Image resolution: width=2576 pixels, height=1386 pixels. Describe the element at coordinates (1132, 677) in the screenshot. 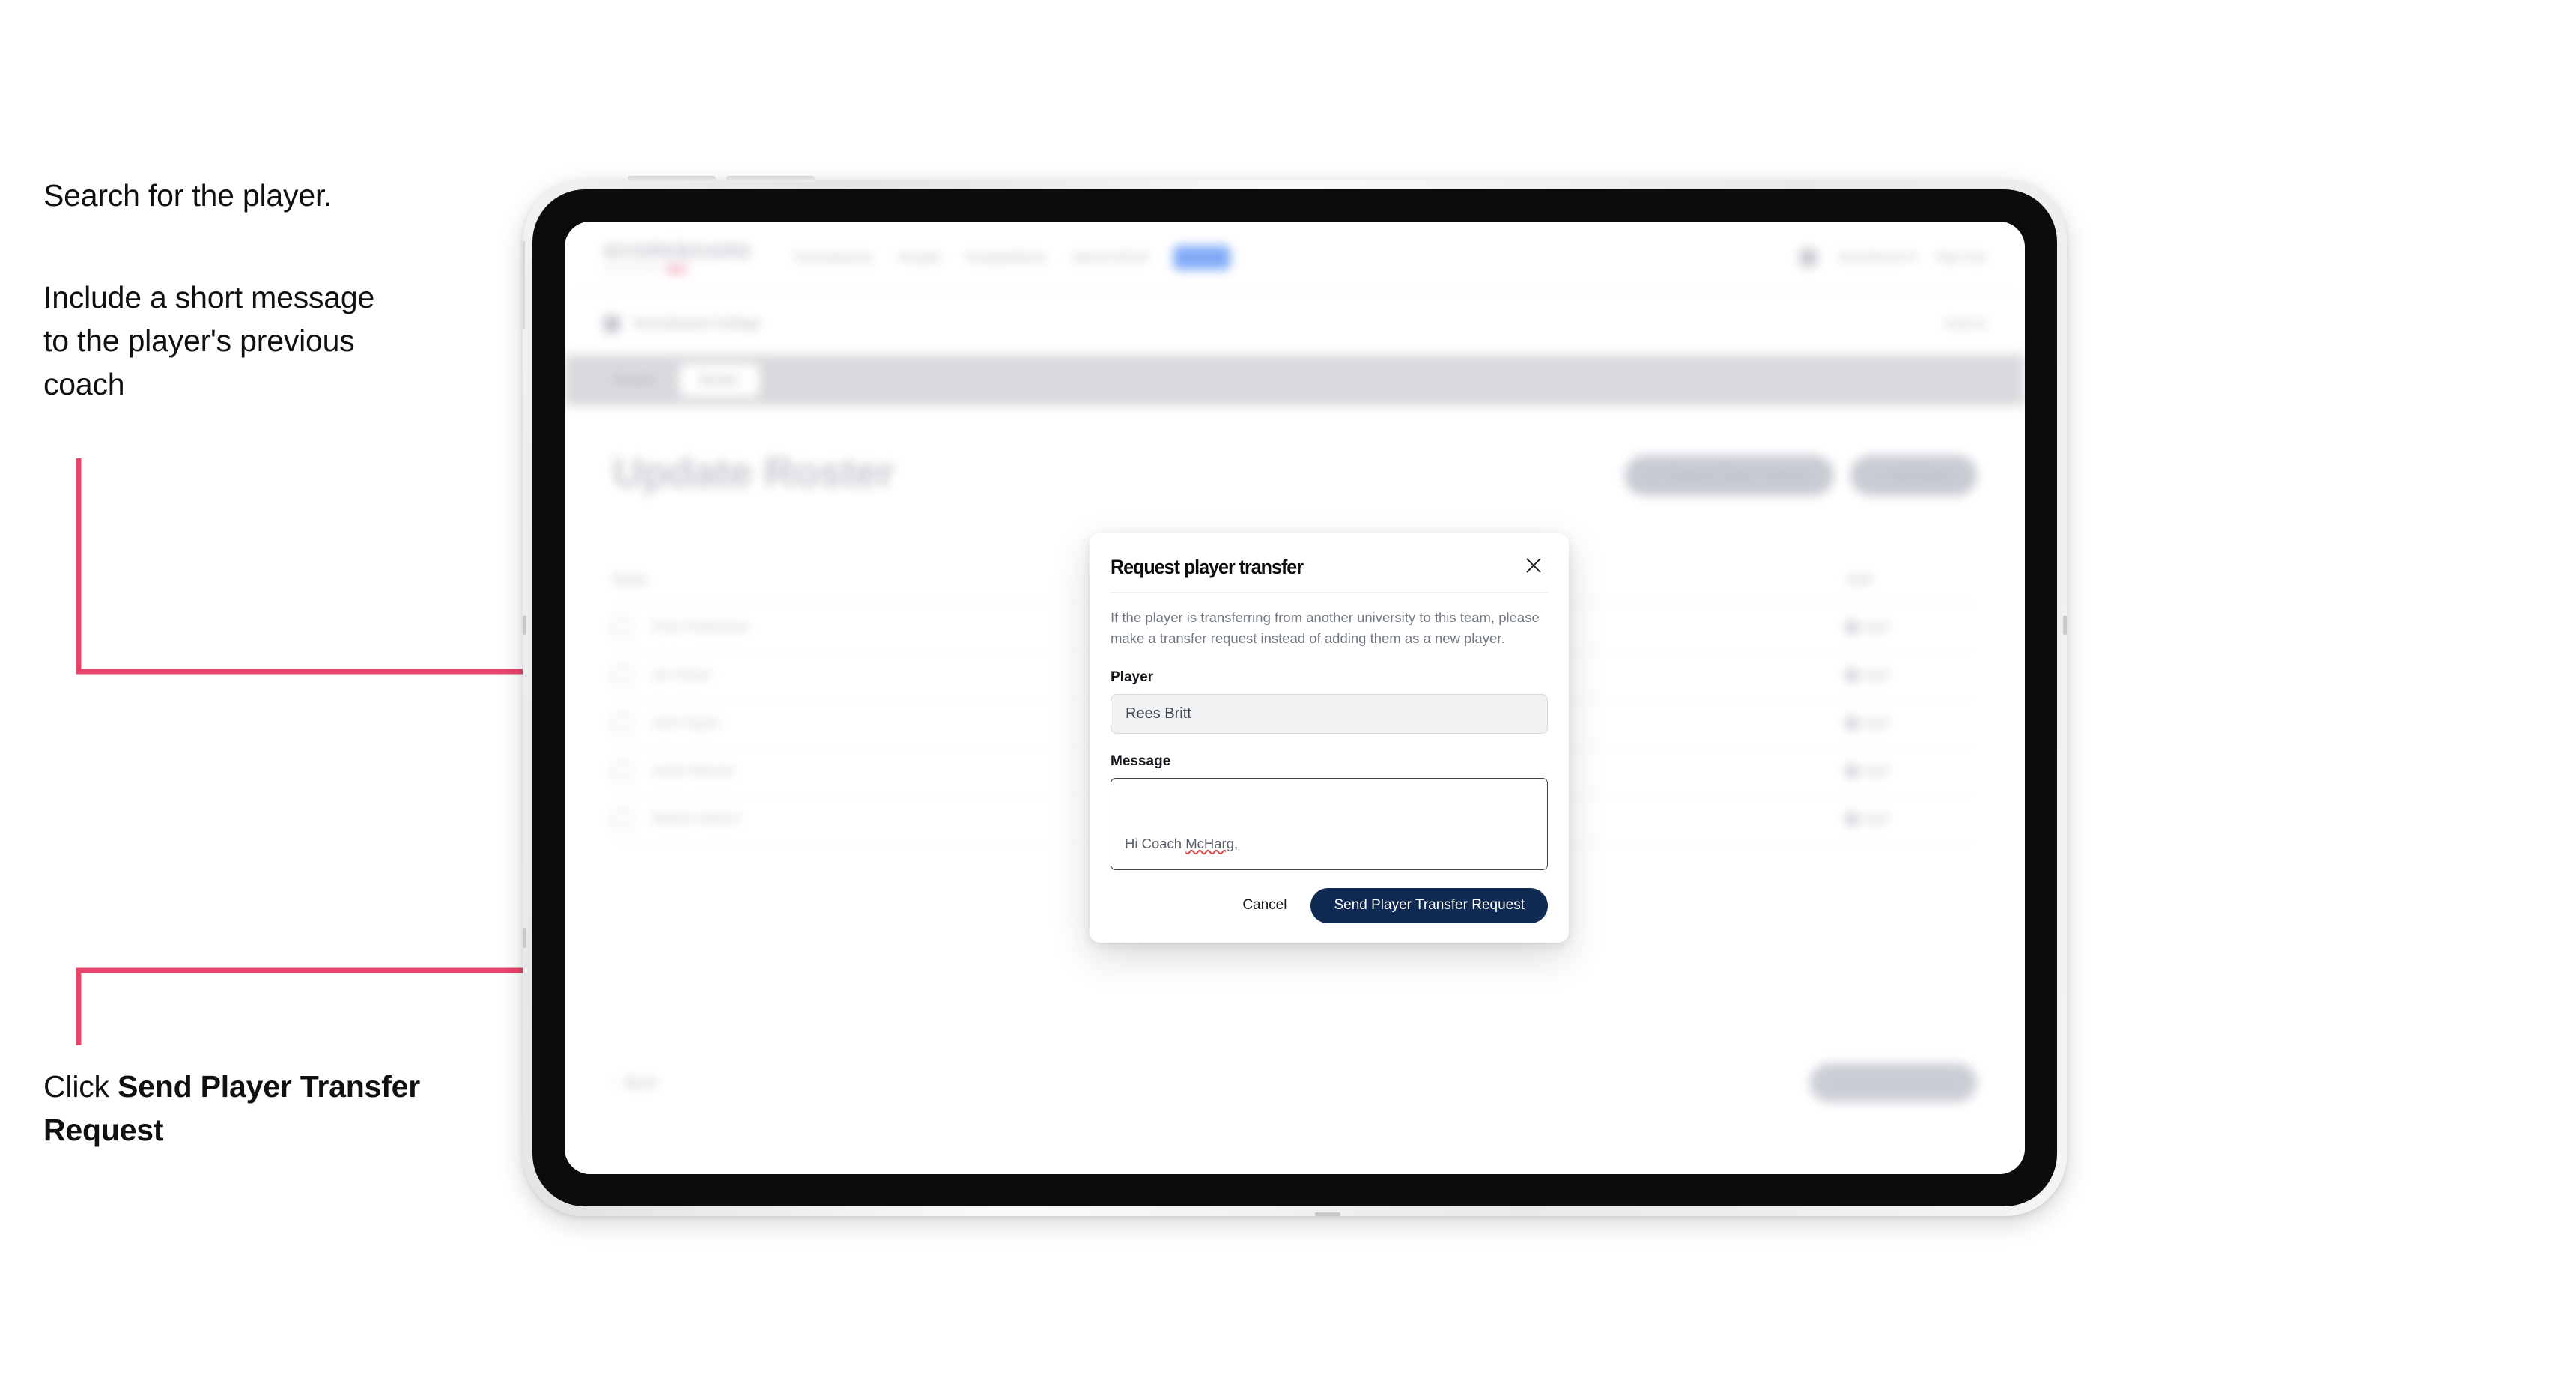

I see `player-field-label: Player` at that location.